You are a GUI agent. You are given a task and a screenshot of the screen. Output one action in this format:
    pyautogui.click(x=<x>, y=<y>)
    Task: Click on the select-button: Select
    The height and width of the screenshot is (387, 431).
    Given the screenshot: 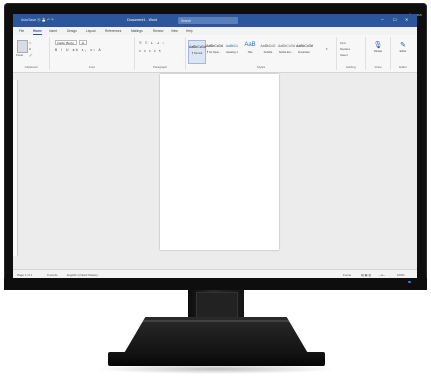 What is the action you would take?
    pyautogui.click(x=344, y=55)
    